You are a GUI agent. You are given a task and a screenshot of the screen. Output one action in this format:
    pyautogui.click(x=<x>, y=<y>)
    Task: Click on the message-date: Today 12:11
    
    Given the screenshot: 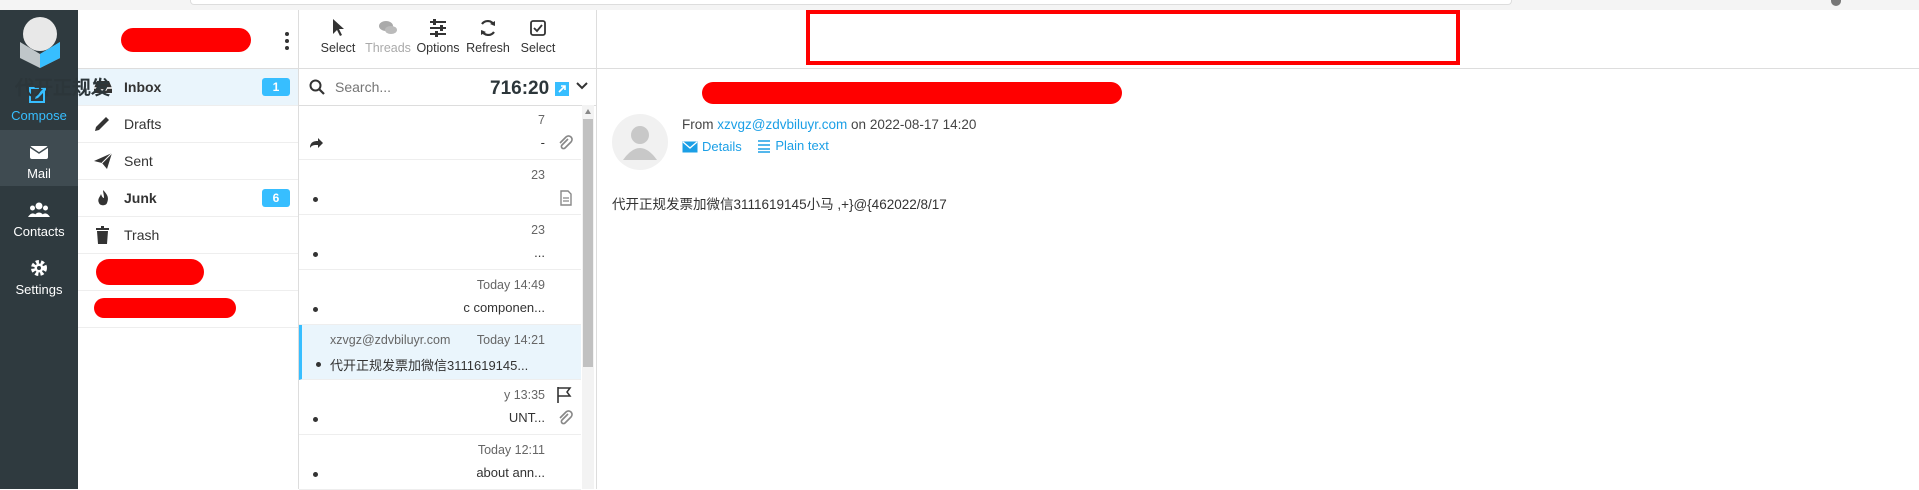 What is the action you would take?
    pyautogui.click(x=511, y=450)
    